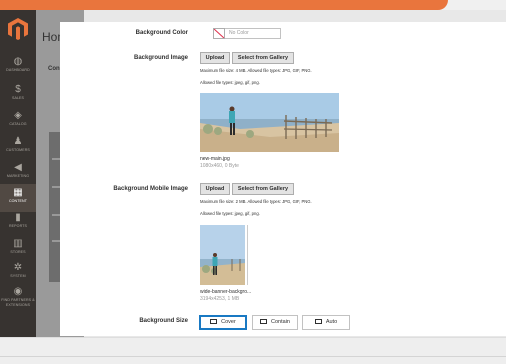  What do you see at coordinates (215, 189) in the screenshot?
I see `upload-mobile-image-button: Upload` at bounding box center [215, 189].